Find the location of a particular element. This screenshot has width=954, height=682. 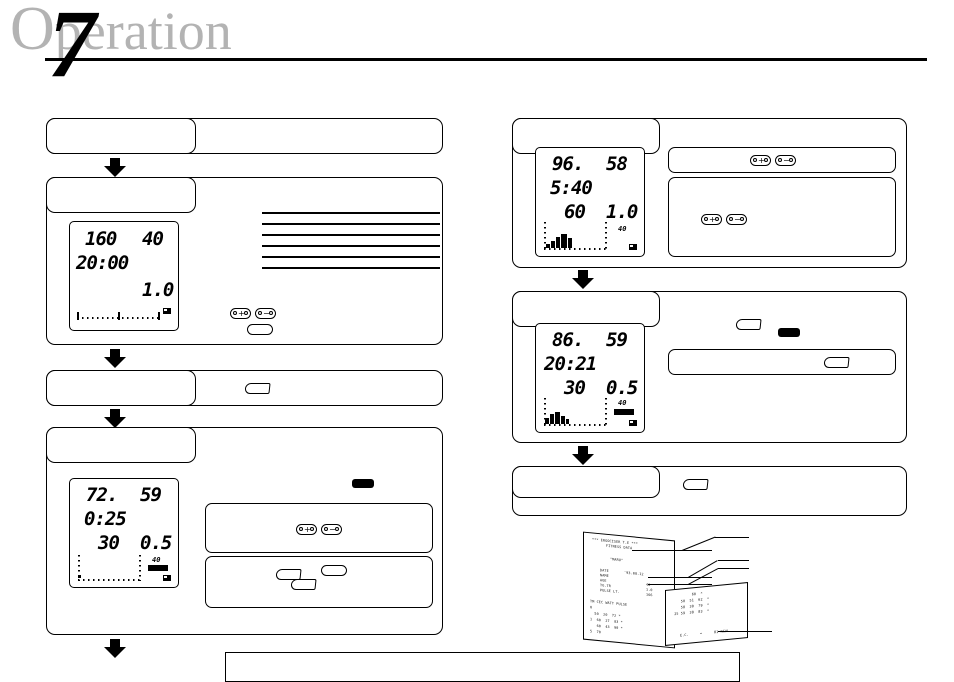

panel-step-2-title-box is located at coordinates (121, 195).